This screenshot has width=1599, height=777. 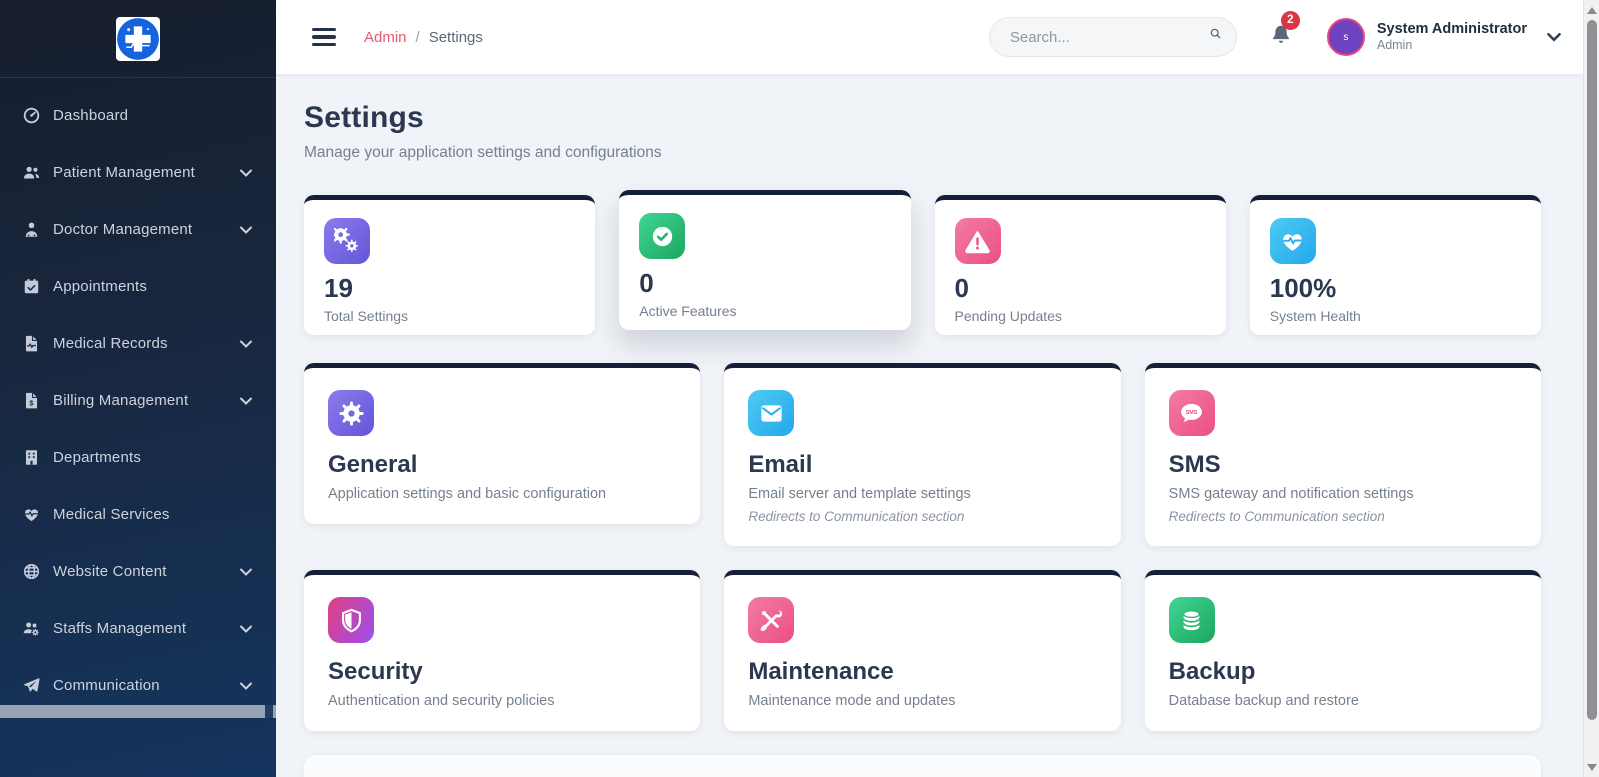 What do you see at coordinates (1592, 370) in the screenshot?
I see `scrollbar-thumb` at bounding box center [1592, 370].